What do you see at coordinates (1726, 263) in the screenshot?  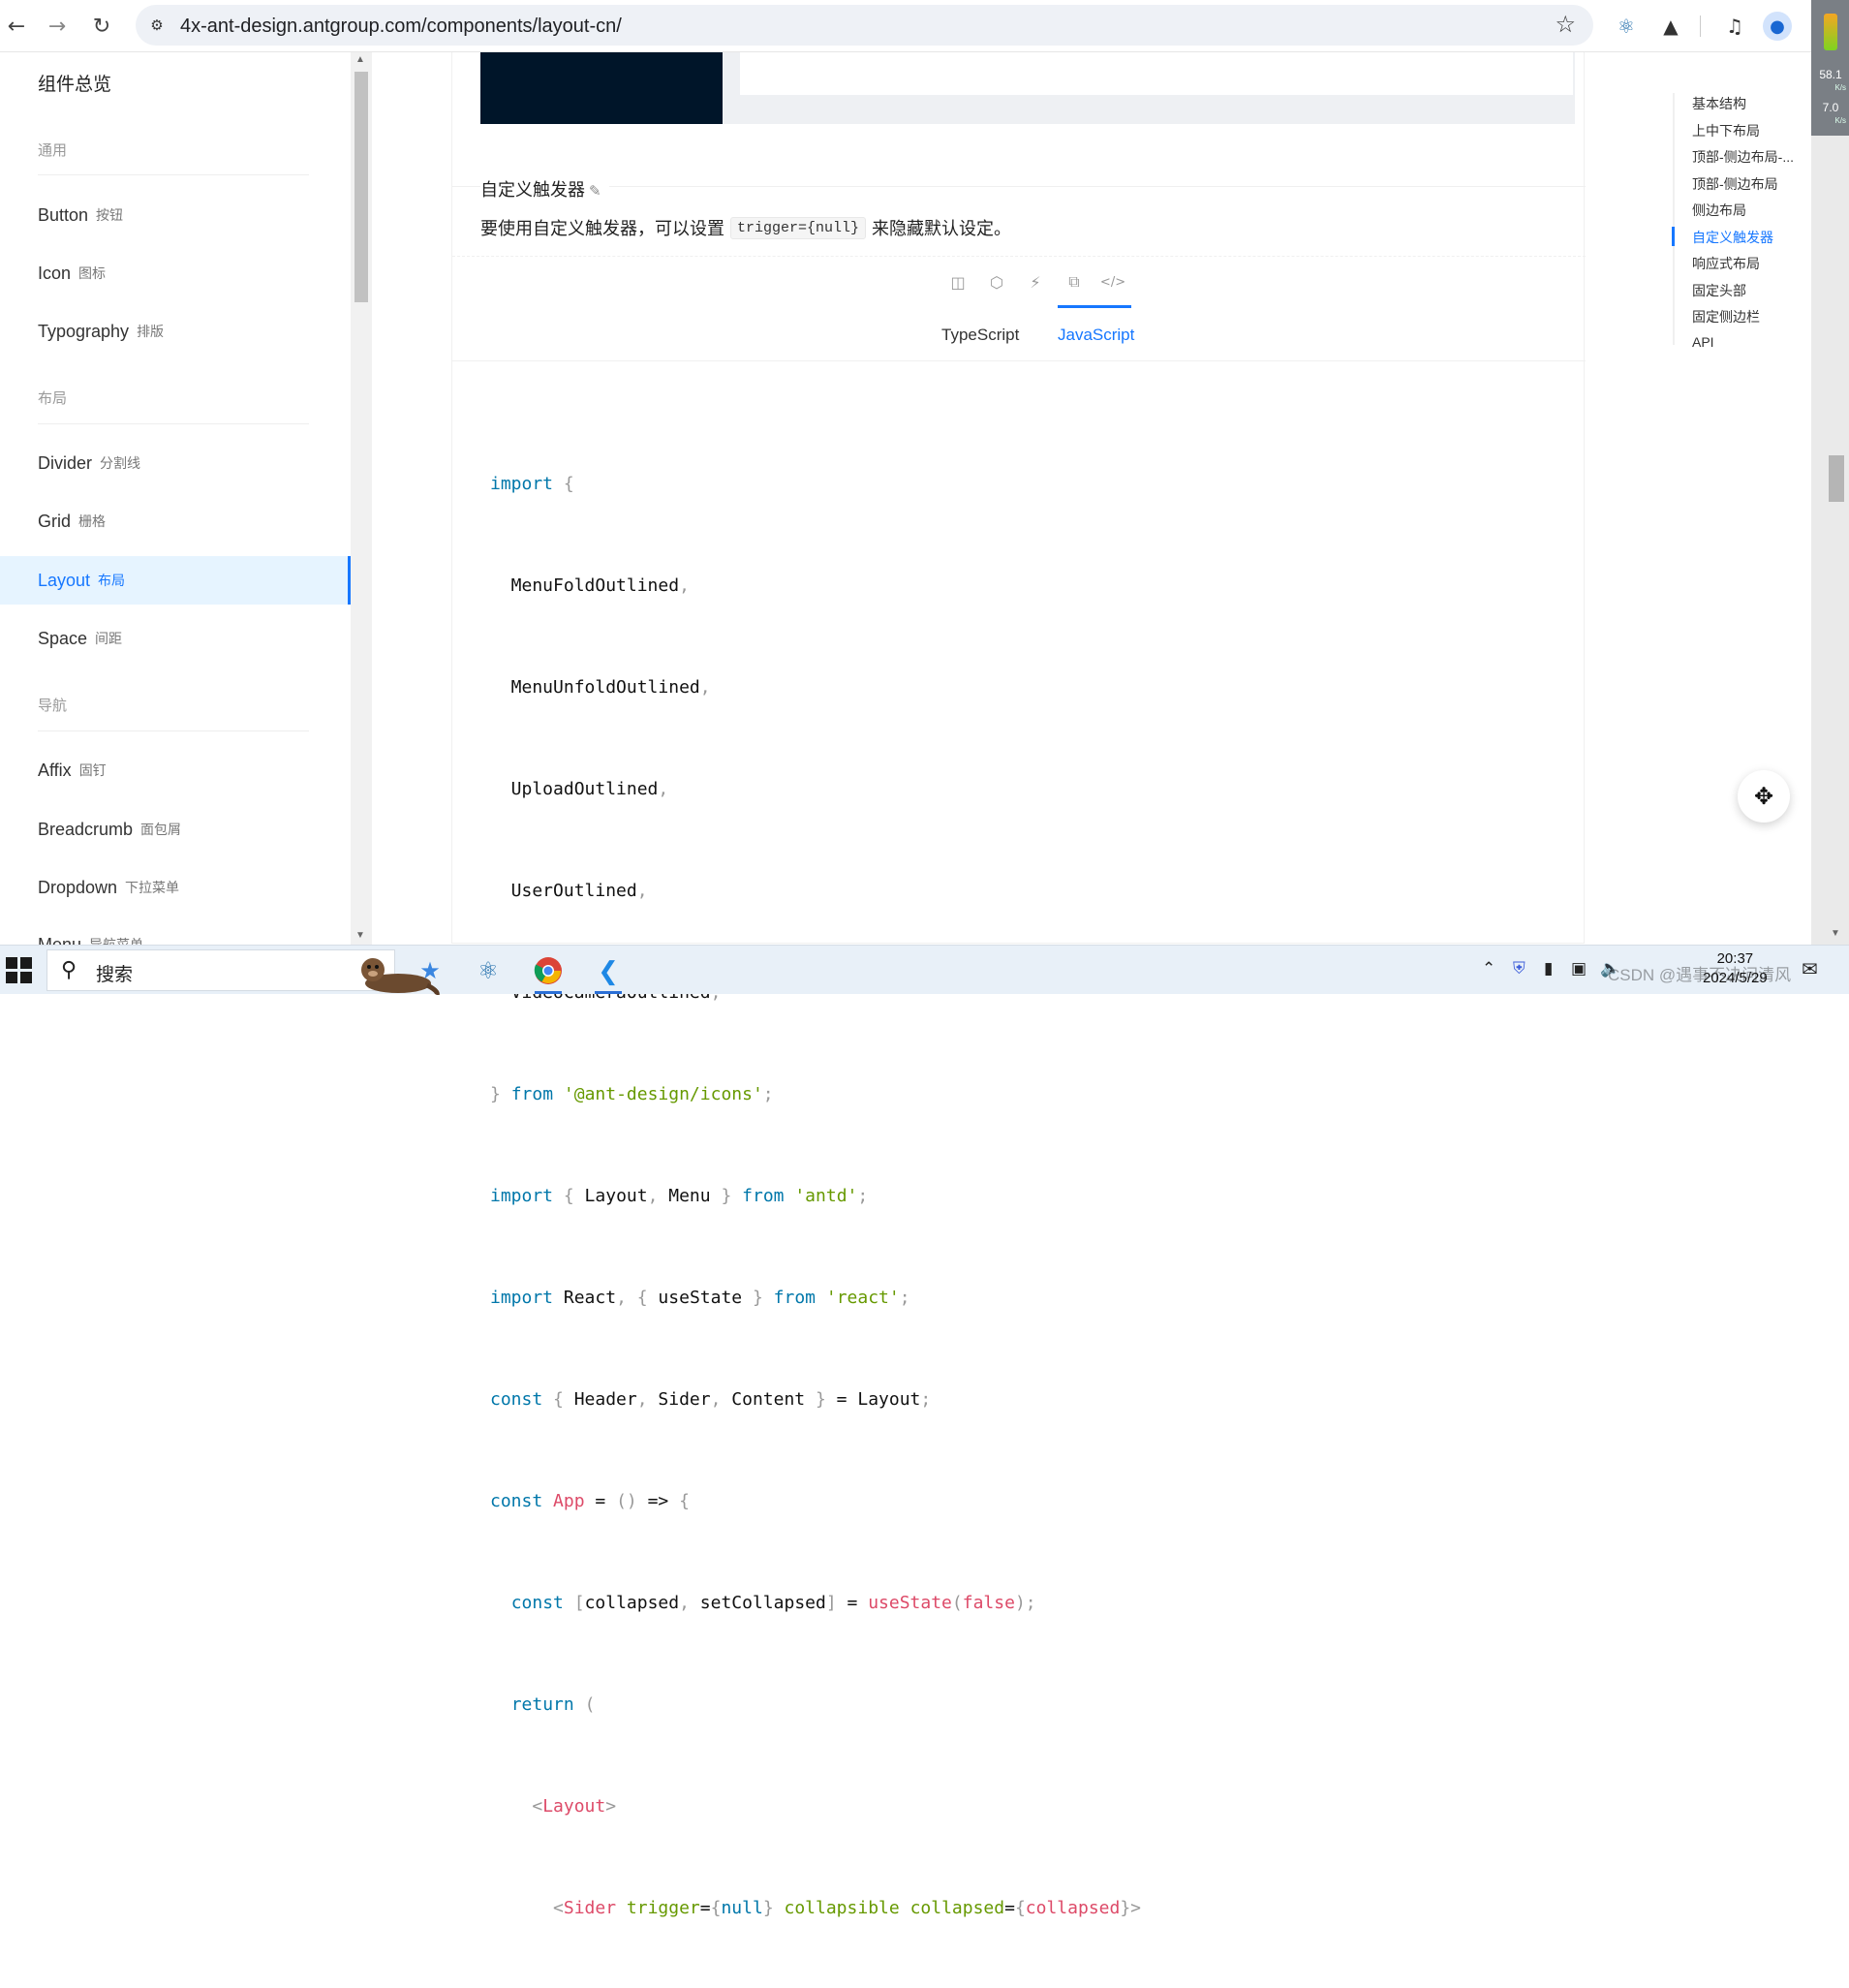 I see `toc-item: 响应式布局` at bounding box center [1726, 263].